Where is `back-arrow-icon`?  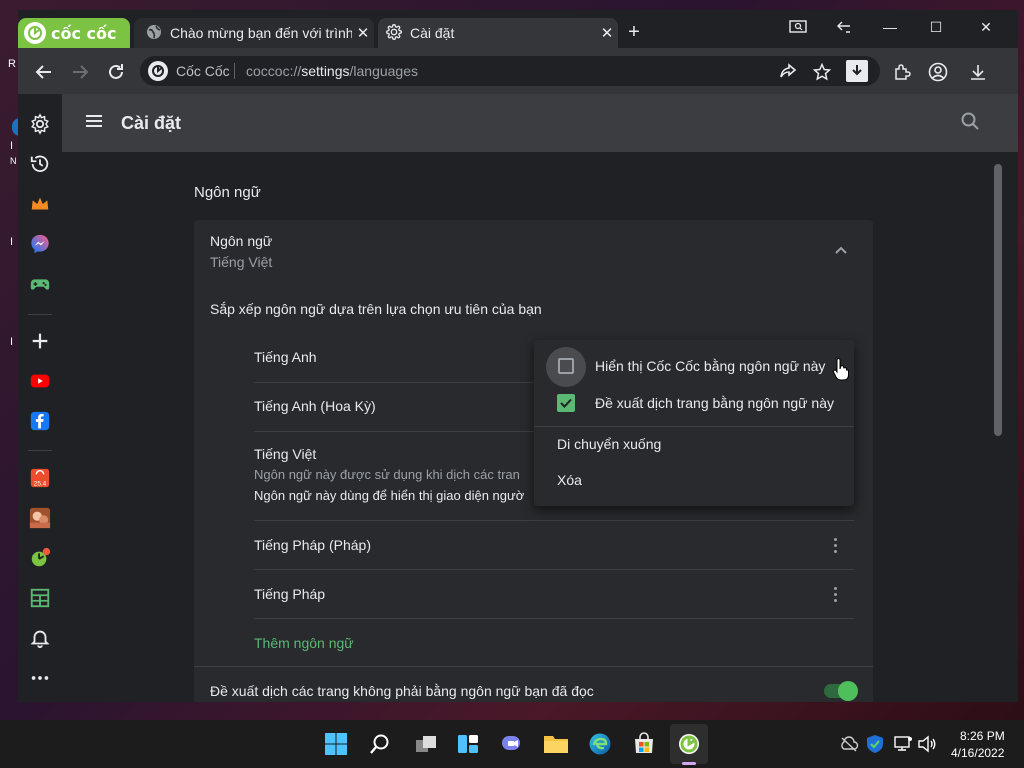 back-arrow-icon is located at coordinates (44, 72).